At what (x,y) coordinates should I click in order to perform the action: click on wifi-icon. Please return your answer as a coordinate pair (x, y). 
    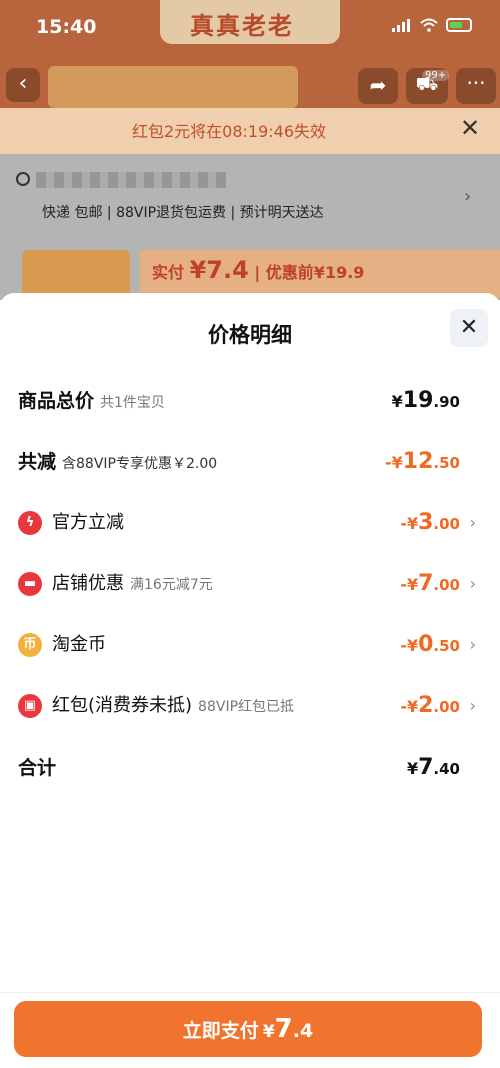
    Looking at the image, I should click on (429, 25).